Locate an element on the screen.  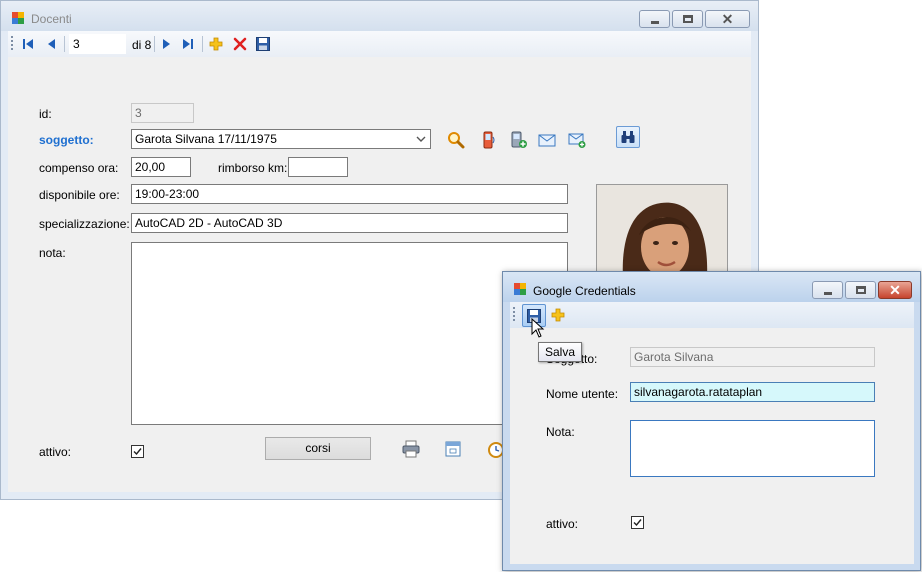
compenso-ora-label: compenso ora: is located at coordinates (79, 168).